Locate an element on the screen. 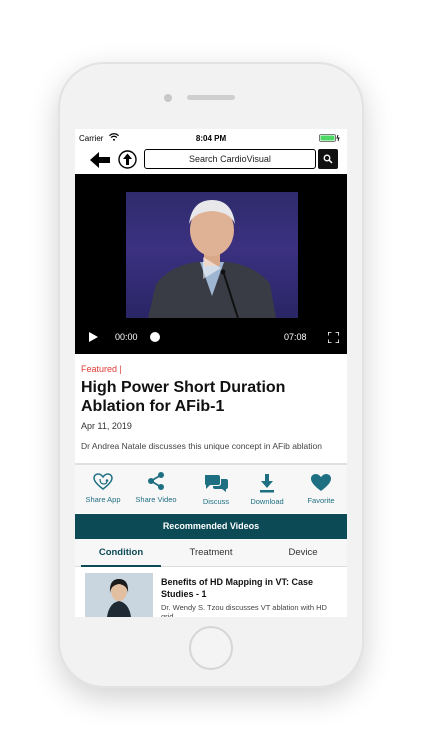 Image resolution: width=422 pixels, height=750 pixels. upload-circle-icon is located at coordinates (127, 159).